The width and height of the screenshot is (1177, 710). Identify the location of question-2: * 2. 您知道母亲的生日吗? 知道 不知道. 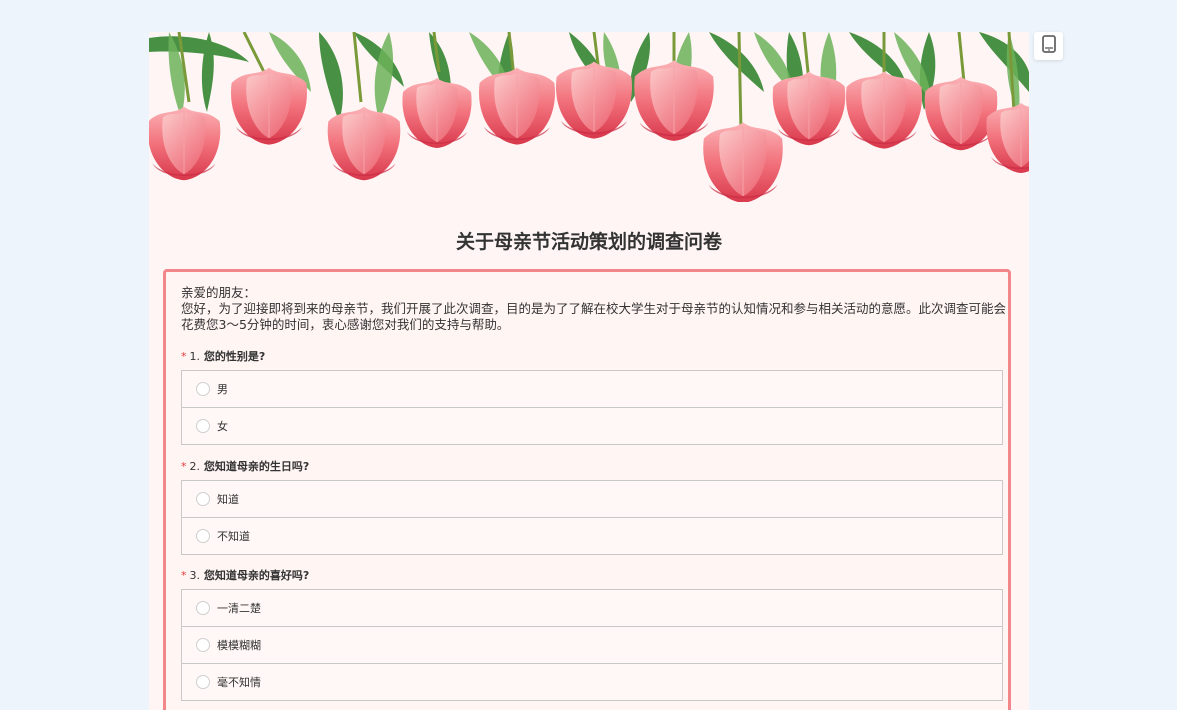
(592, 507).